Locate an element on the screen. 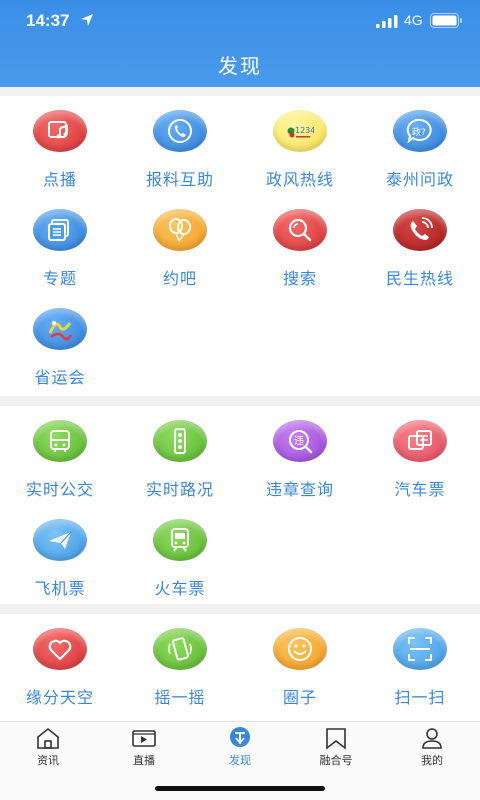 This screenshot has height=800, width=480. grid-item-shake: 摇一摇 is located at coordinates (180, 675).